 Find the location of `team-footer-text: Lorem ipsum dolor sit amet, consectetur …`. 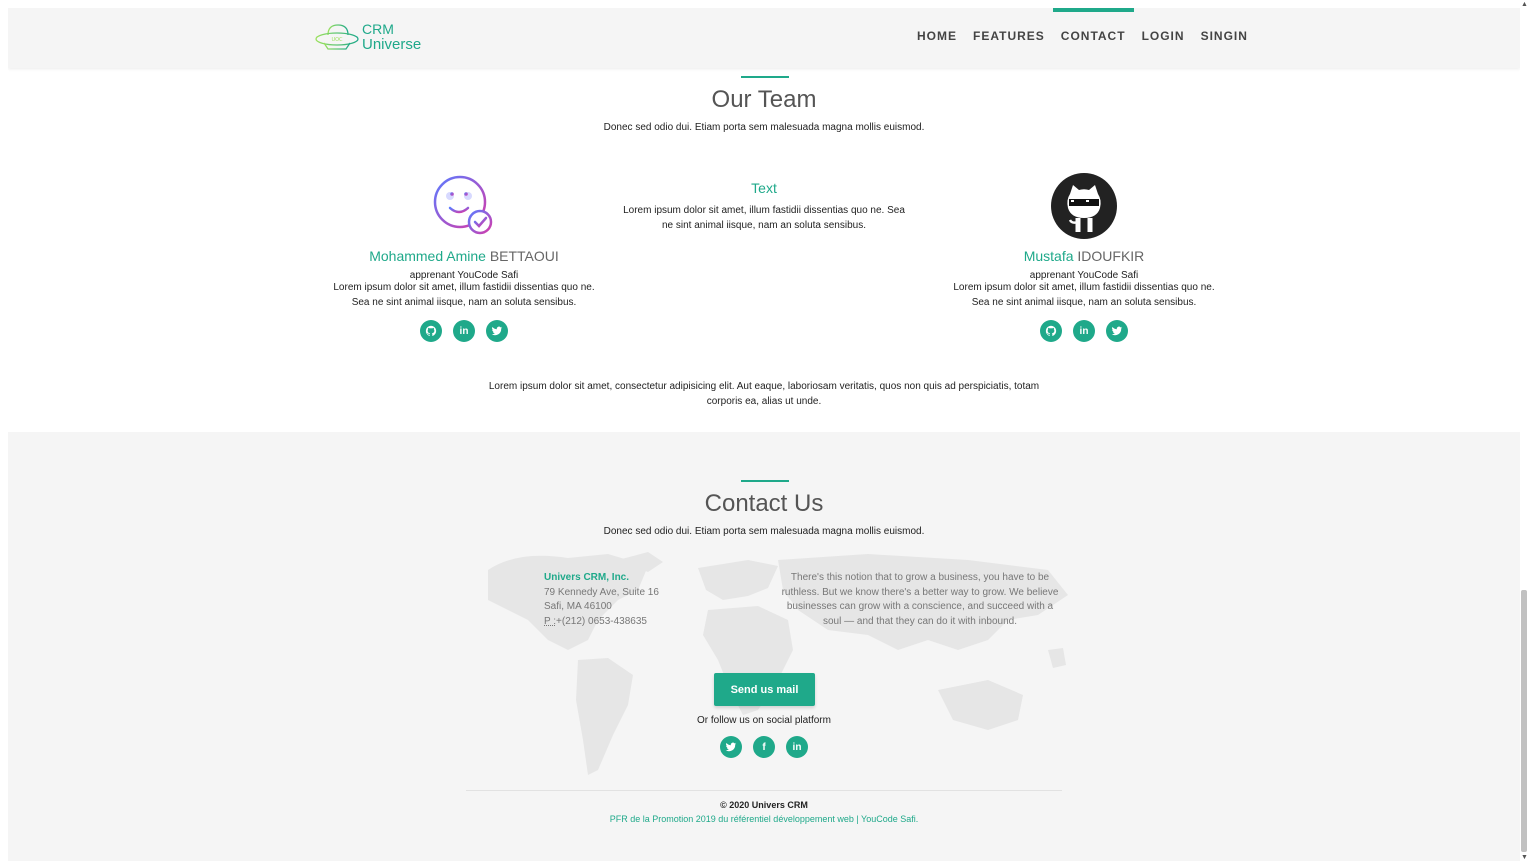

team-footer-text: Lorem ipsum dolor sit amet, consectetur … is located at coordinates (764, 394).